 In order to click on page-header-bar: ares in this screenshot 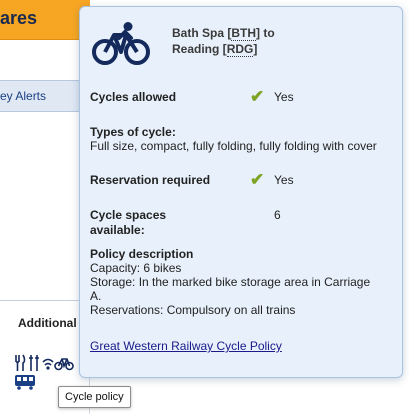, I will do `click(45, 20)`.